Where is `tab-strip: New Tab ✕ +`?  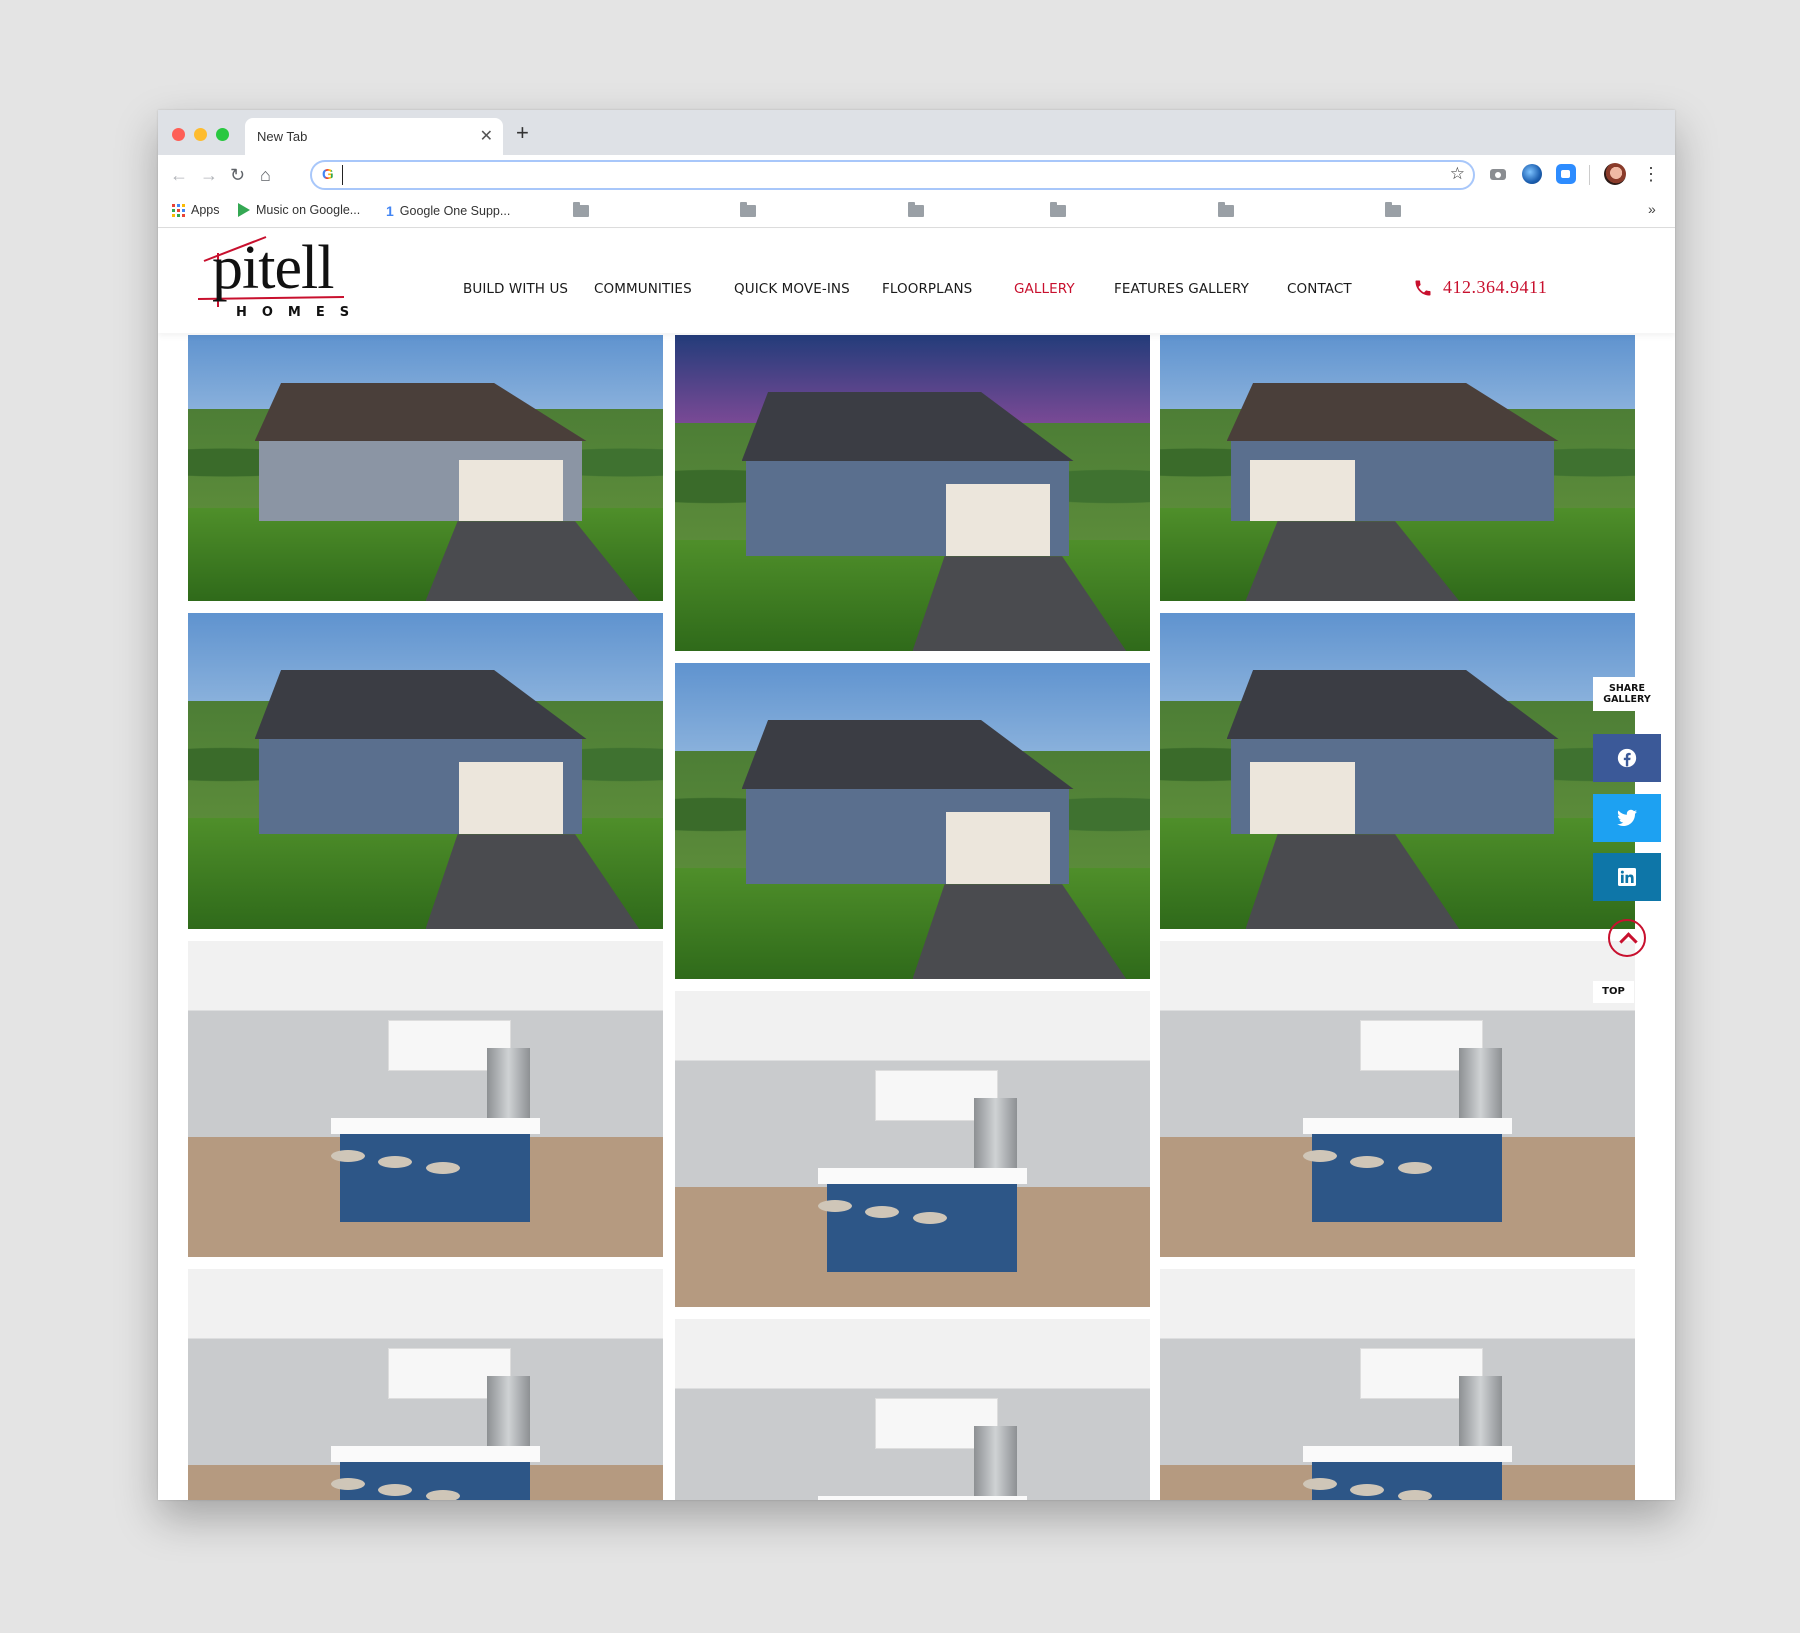
tab-strip: New Tab ✕ + is located at coordinates (916, 132).